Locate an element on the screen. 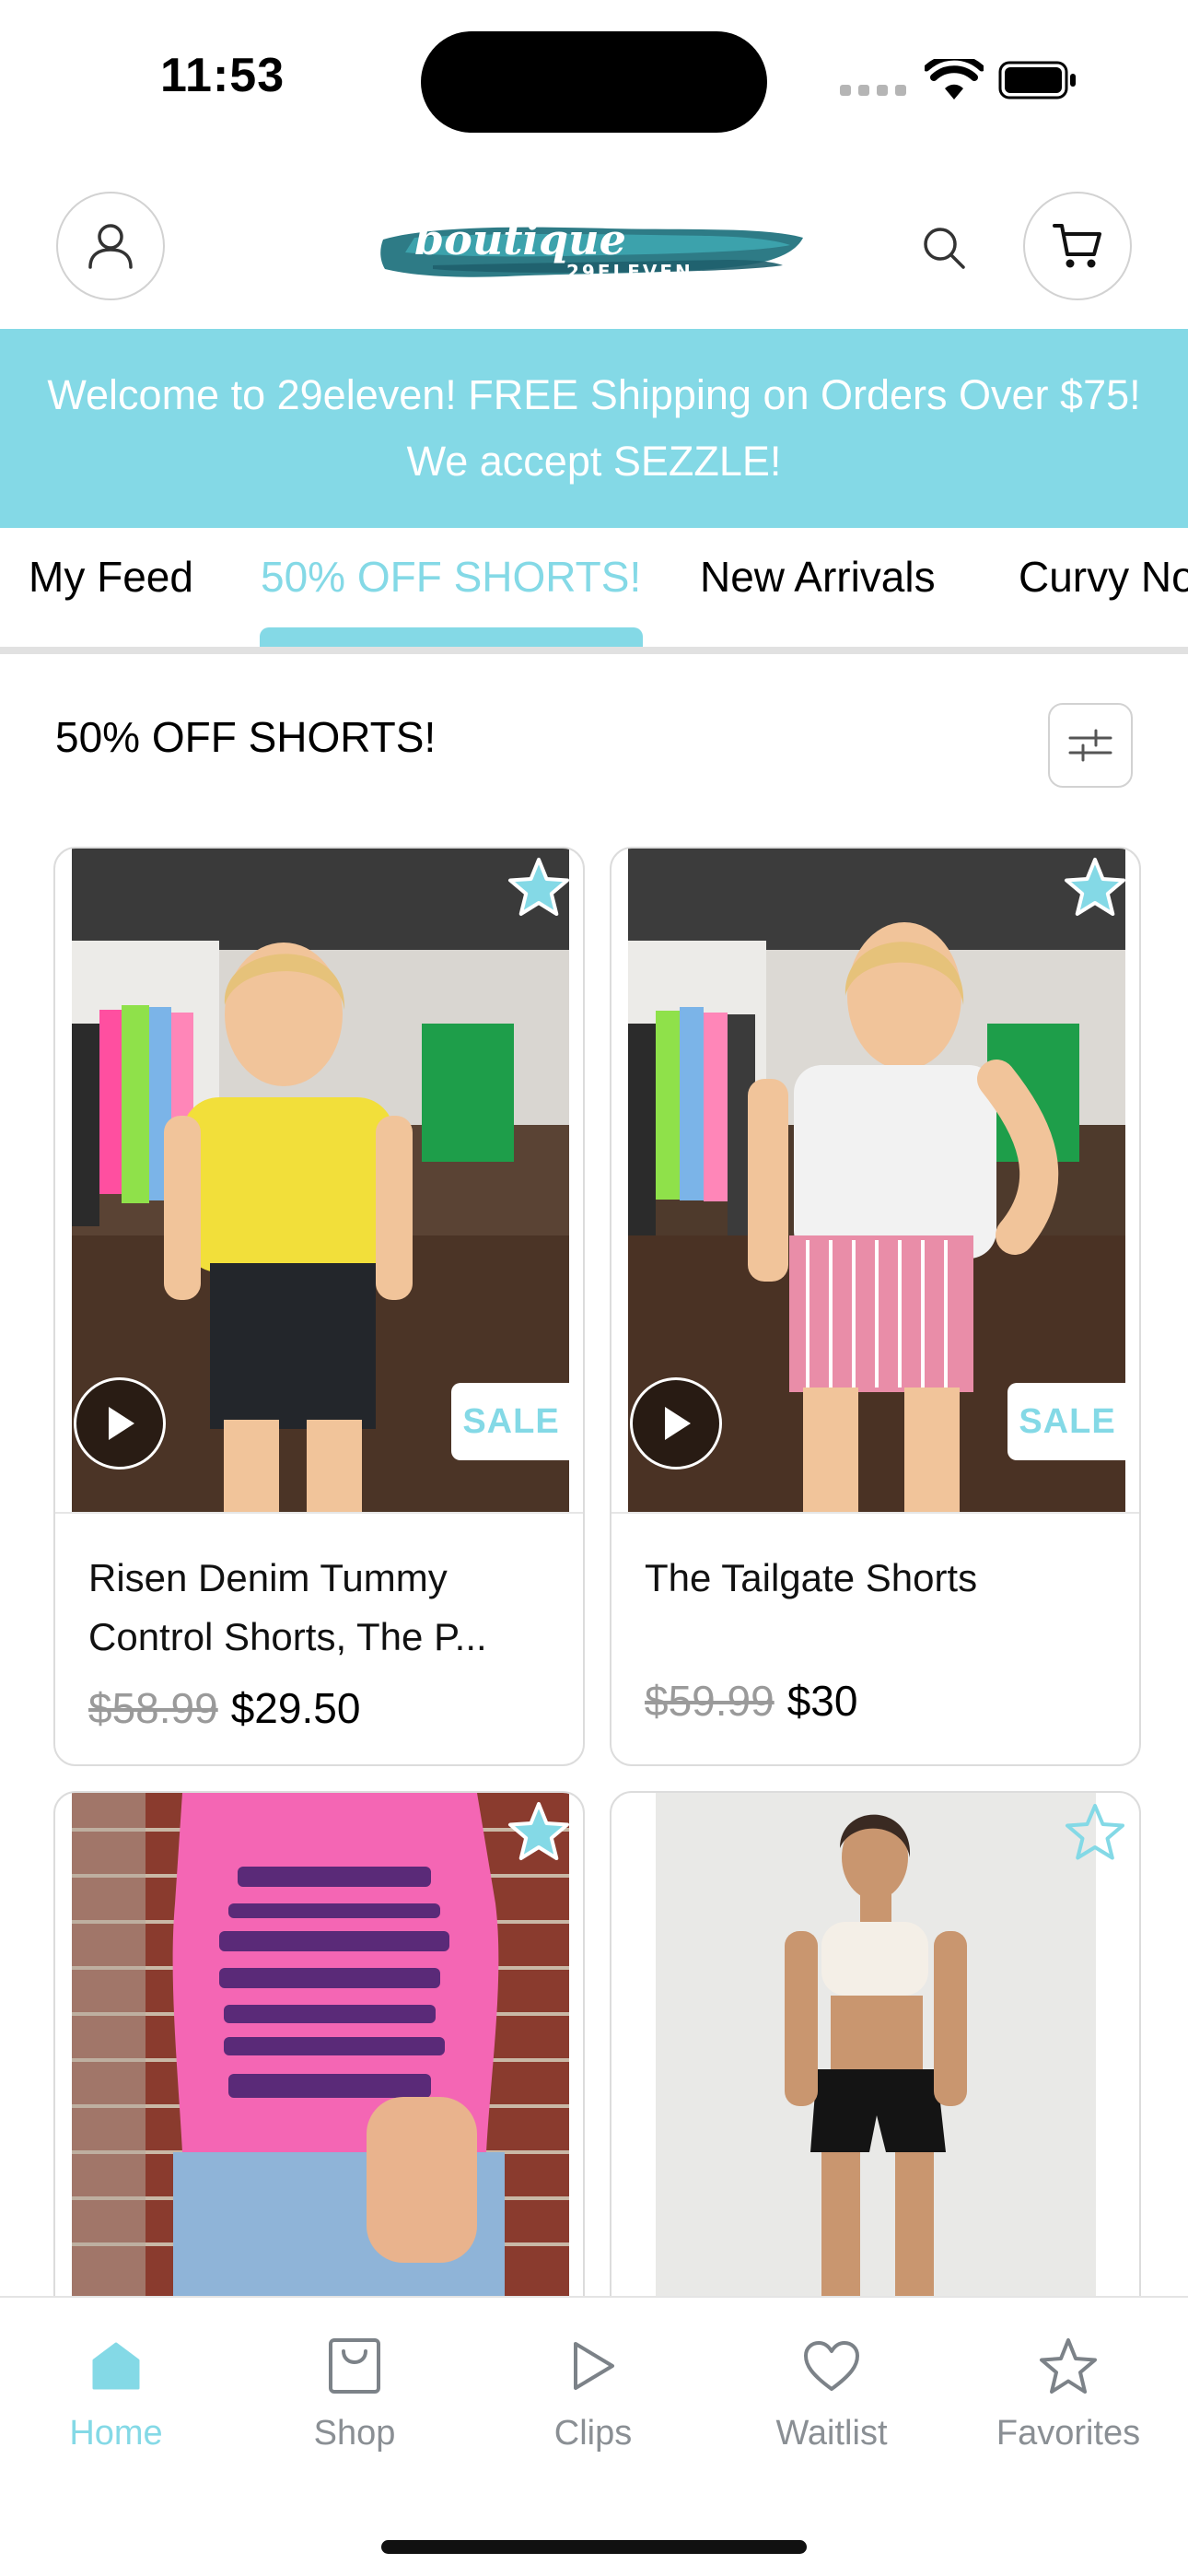  status-icons is located at coordinates (964, 80).